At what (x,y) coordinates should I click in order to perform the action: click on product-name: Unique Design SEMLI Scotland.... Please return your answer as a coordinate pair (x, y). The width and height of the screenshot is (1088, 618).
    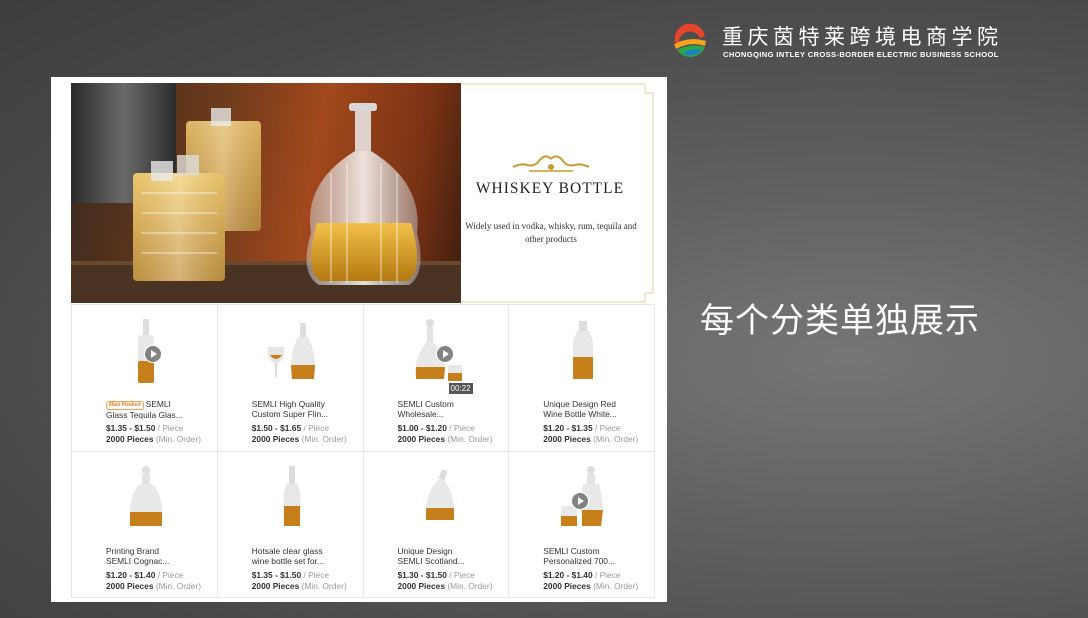
    Looking at the image, I should click on (431, 555).